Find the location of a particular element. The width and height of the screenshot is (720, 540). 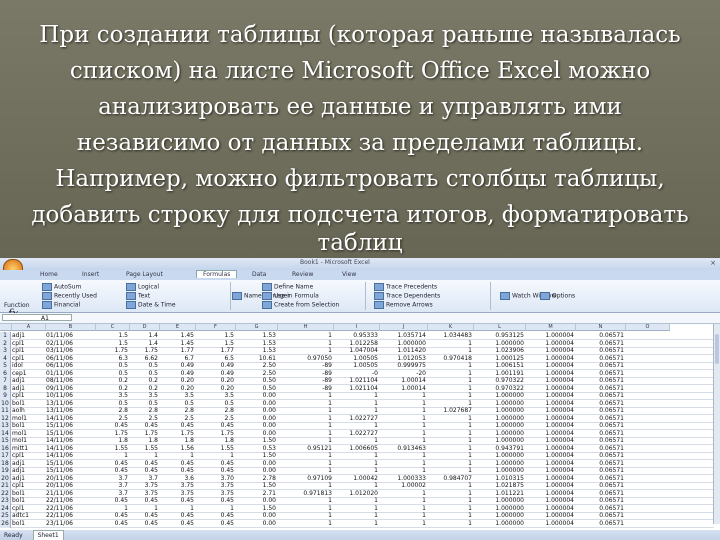

sheet-tab: Sheet1 is located at coordinates (48, 535).